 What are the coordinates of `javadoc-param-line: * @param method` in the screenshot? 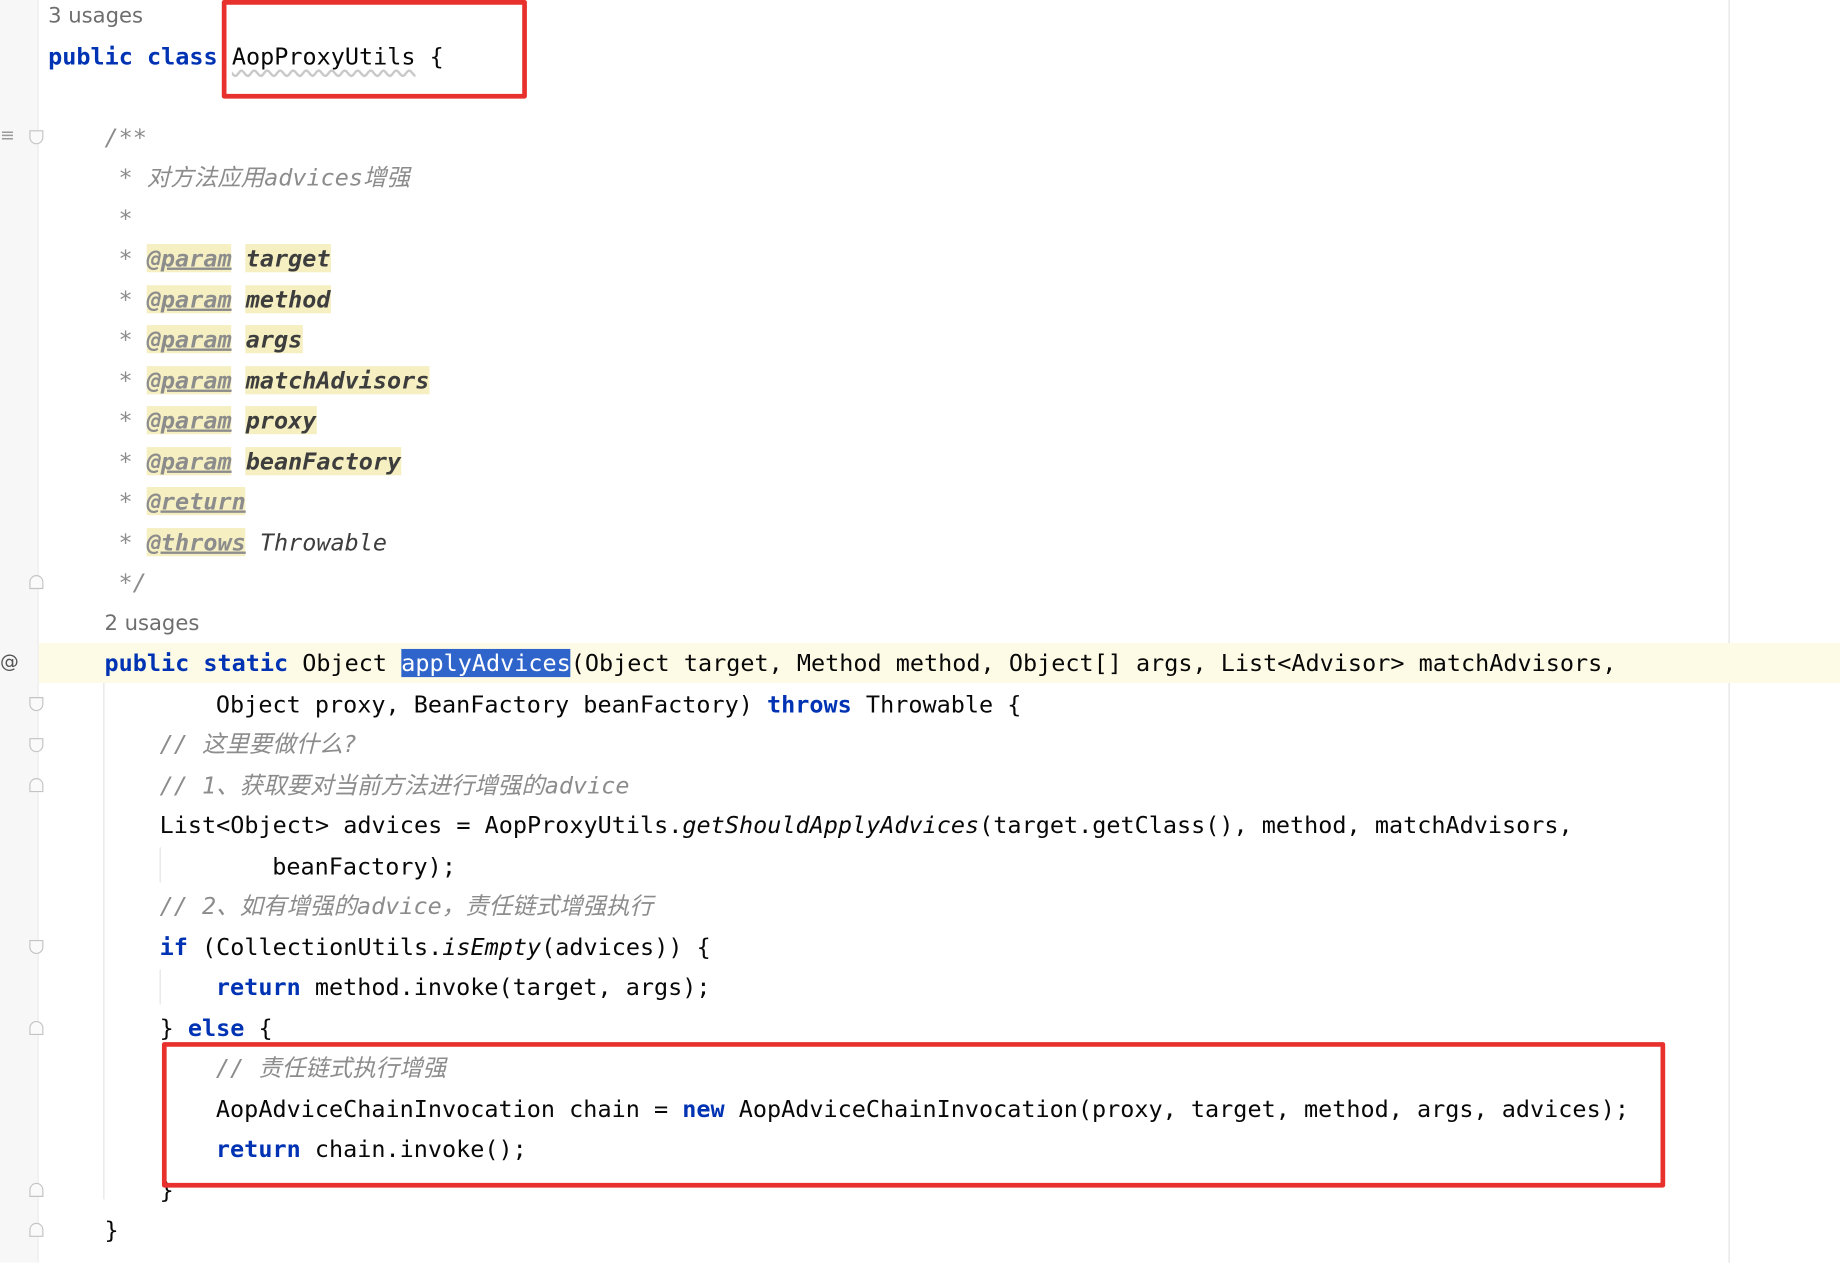 It's located at (224, 299).